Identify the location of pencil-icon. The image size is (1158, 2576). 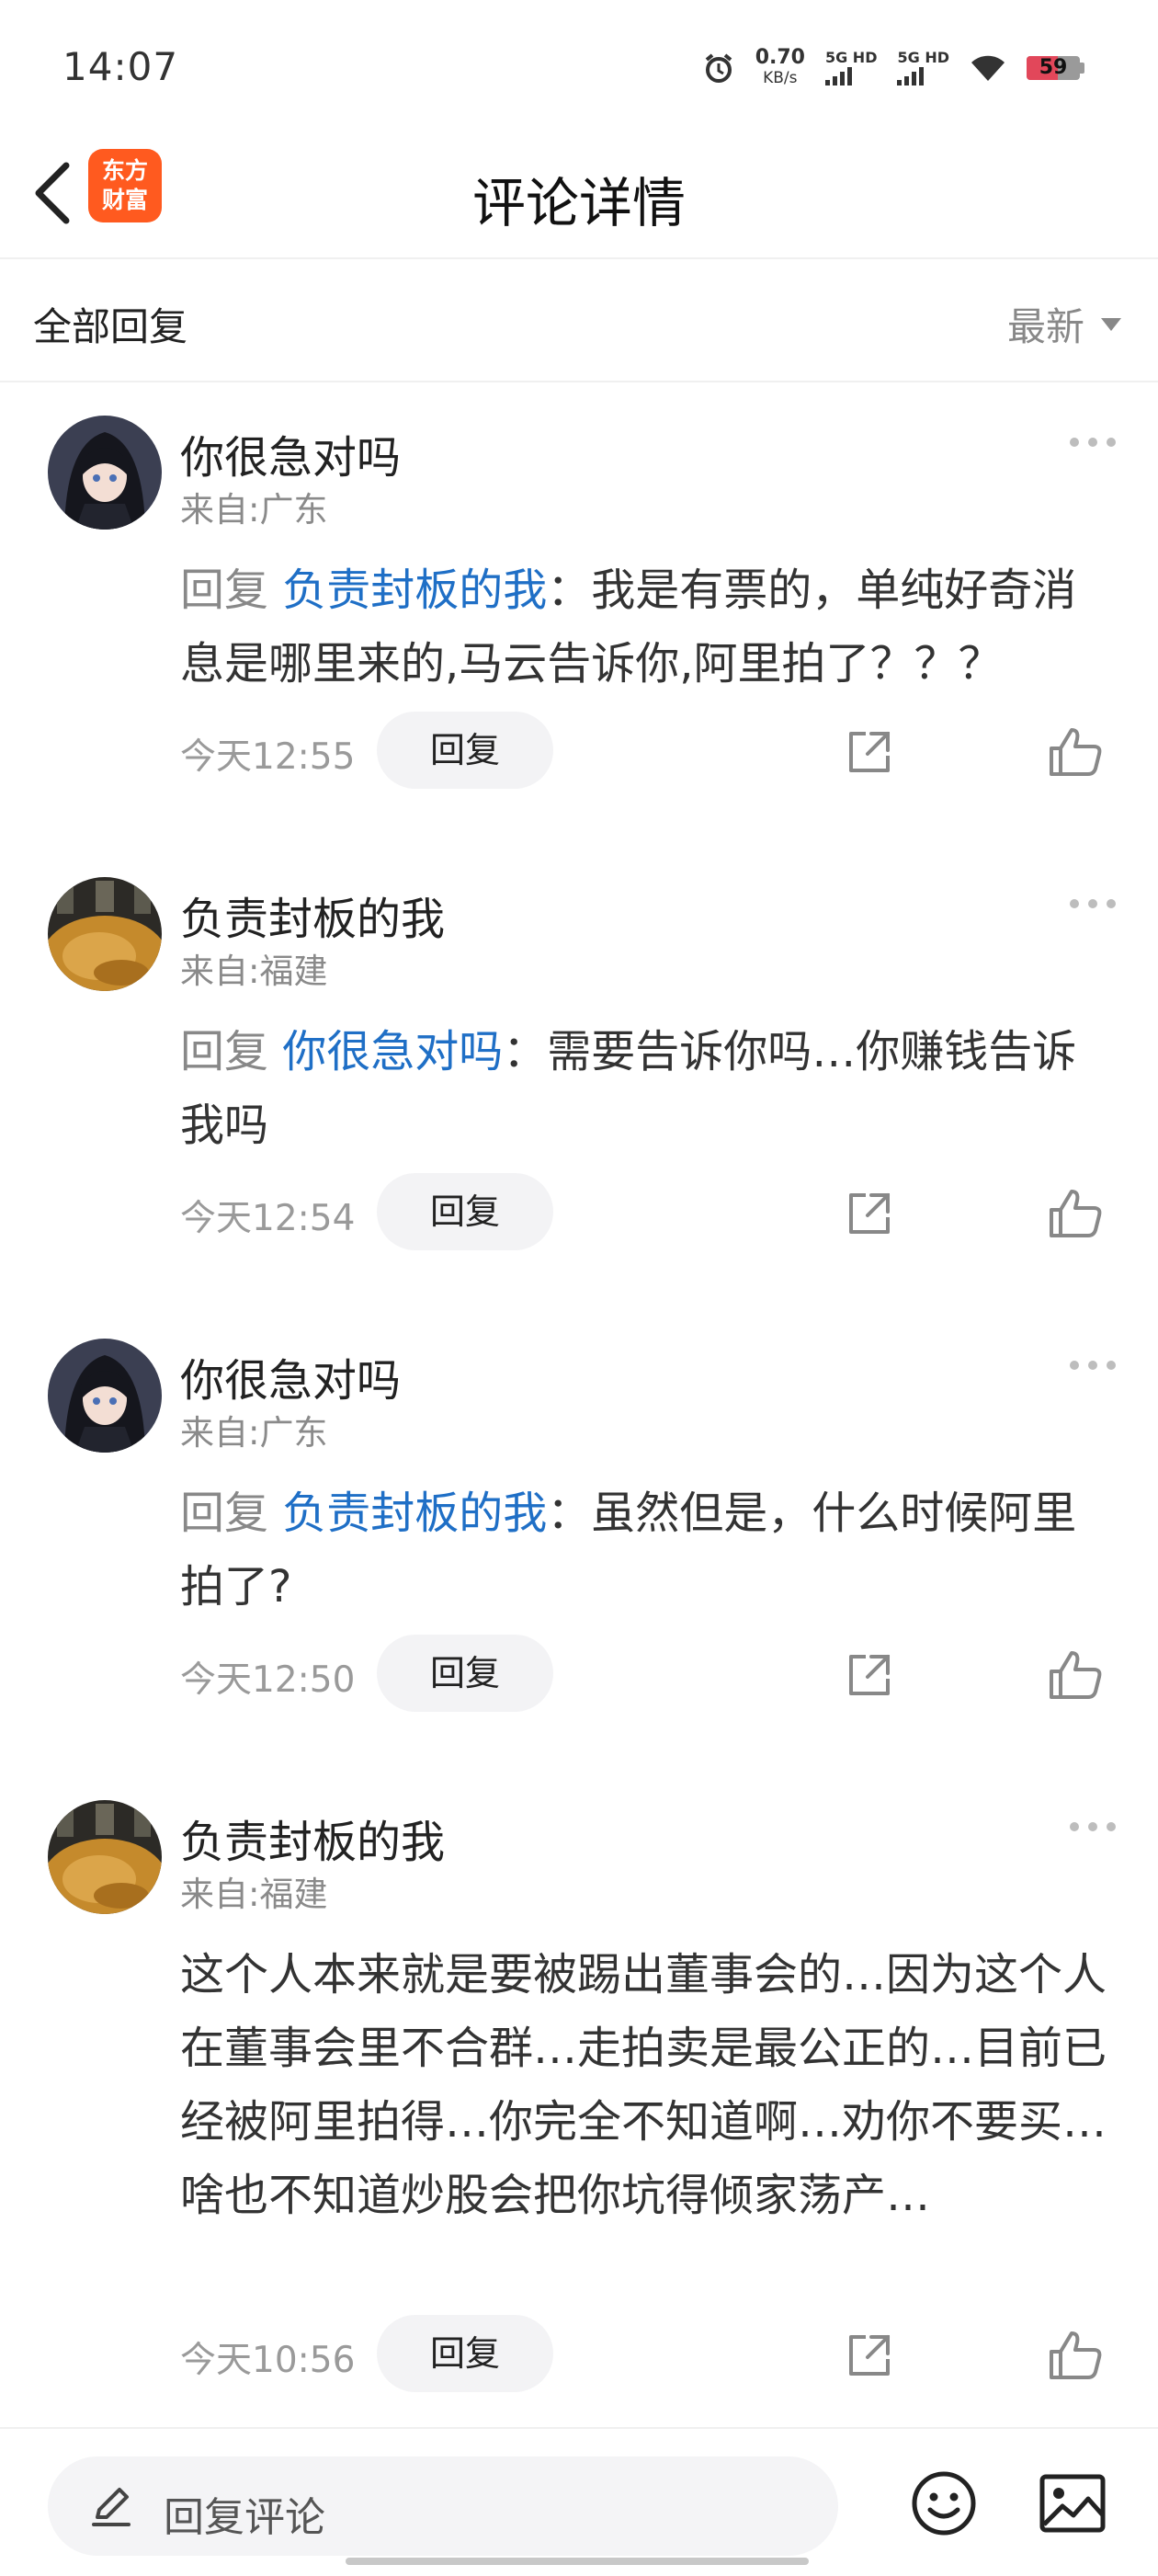
(111, 2507).